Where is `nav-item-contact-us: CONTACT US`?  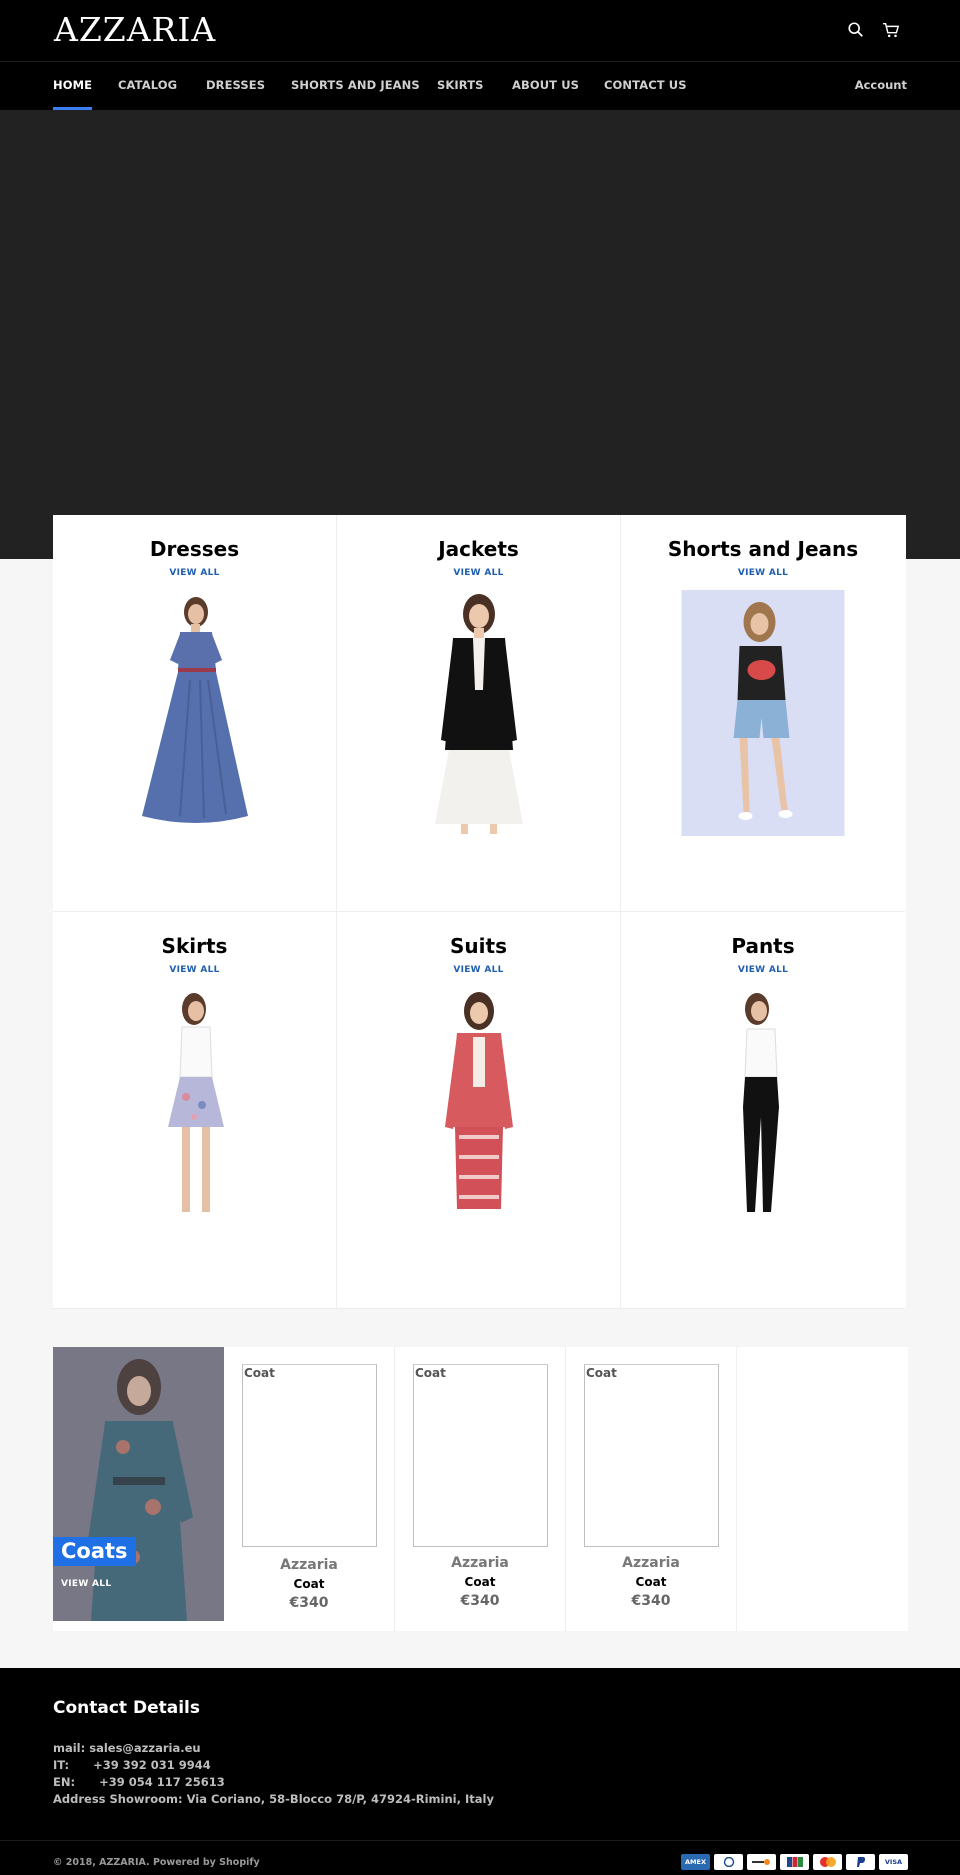 nav-item-contact-us: CONTACT US is located at coordinates (645, 86).